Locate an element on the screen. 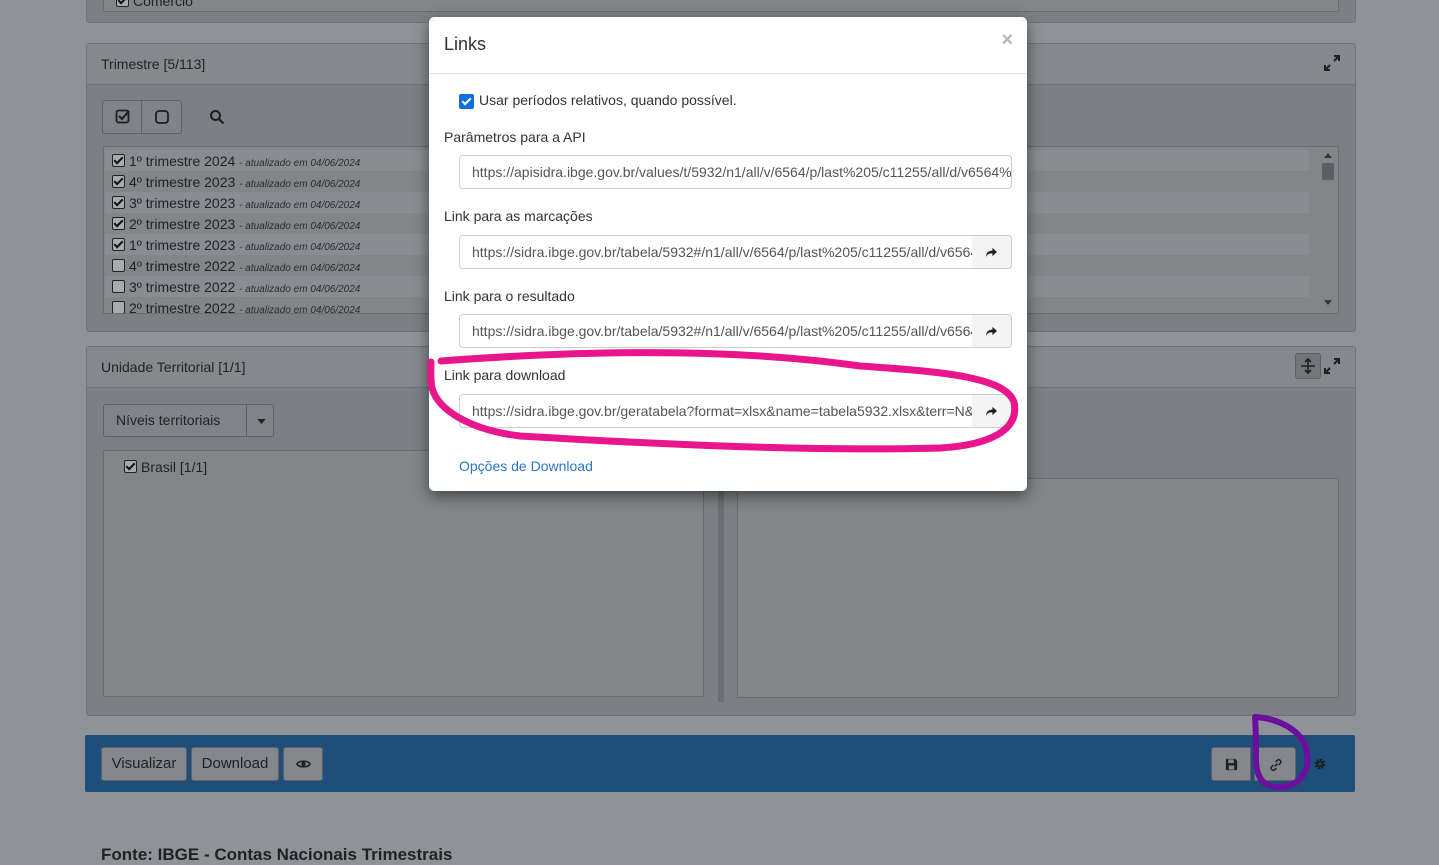  settings-button is located at coordinates (1320, 764).